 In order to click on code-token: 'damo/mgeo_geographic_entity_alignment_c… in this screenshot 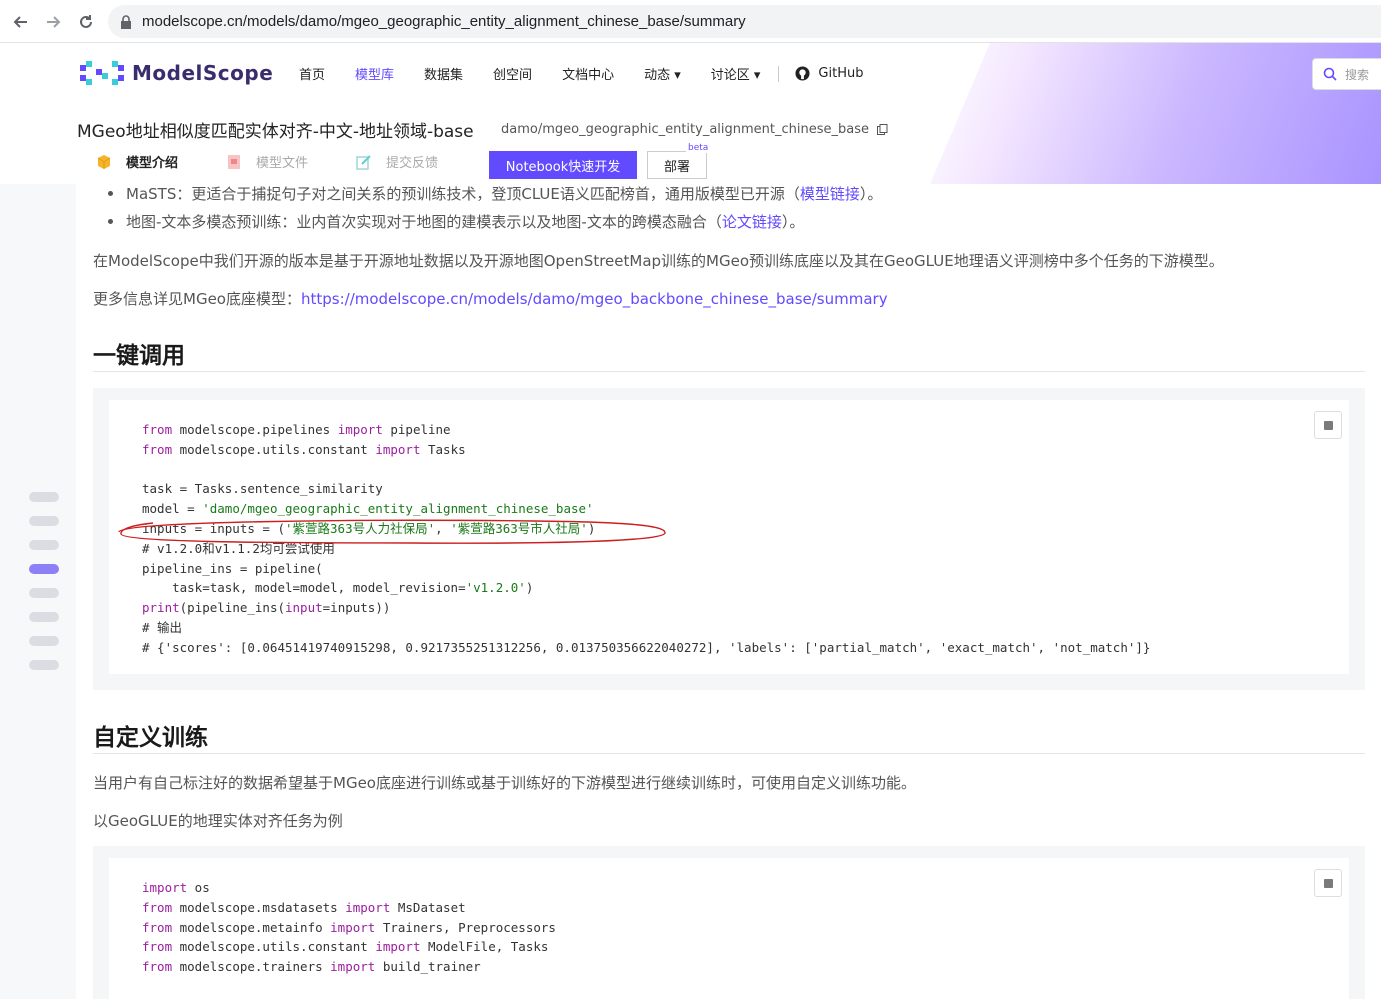, I will do `click(398, 509)`.